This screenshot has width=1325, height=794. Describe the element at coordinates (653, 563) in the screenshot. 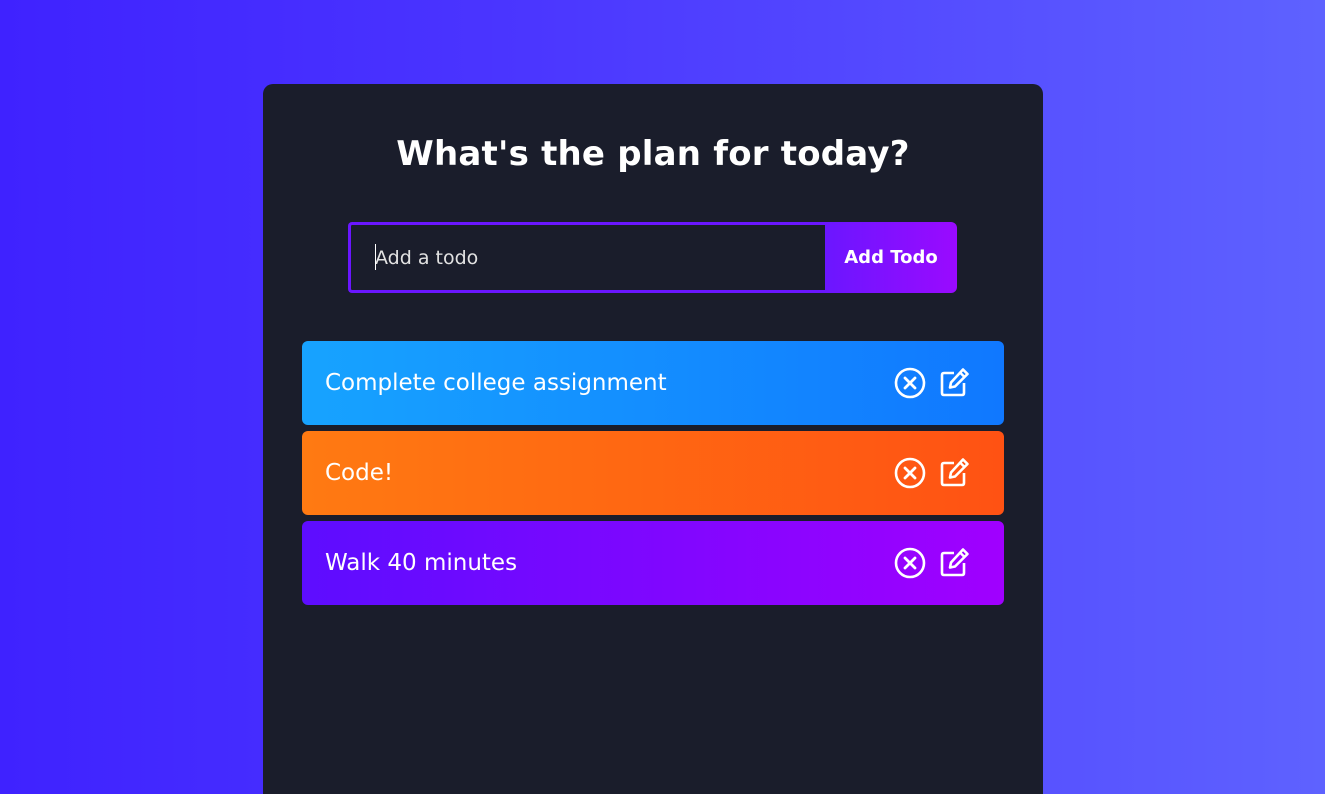

I see `todo-item: Walk 40 minutes` at that location.